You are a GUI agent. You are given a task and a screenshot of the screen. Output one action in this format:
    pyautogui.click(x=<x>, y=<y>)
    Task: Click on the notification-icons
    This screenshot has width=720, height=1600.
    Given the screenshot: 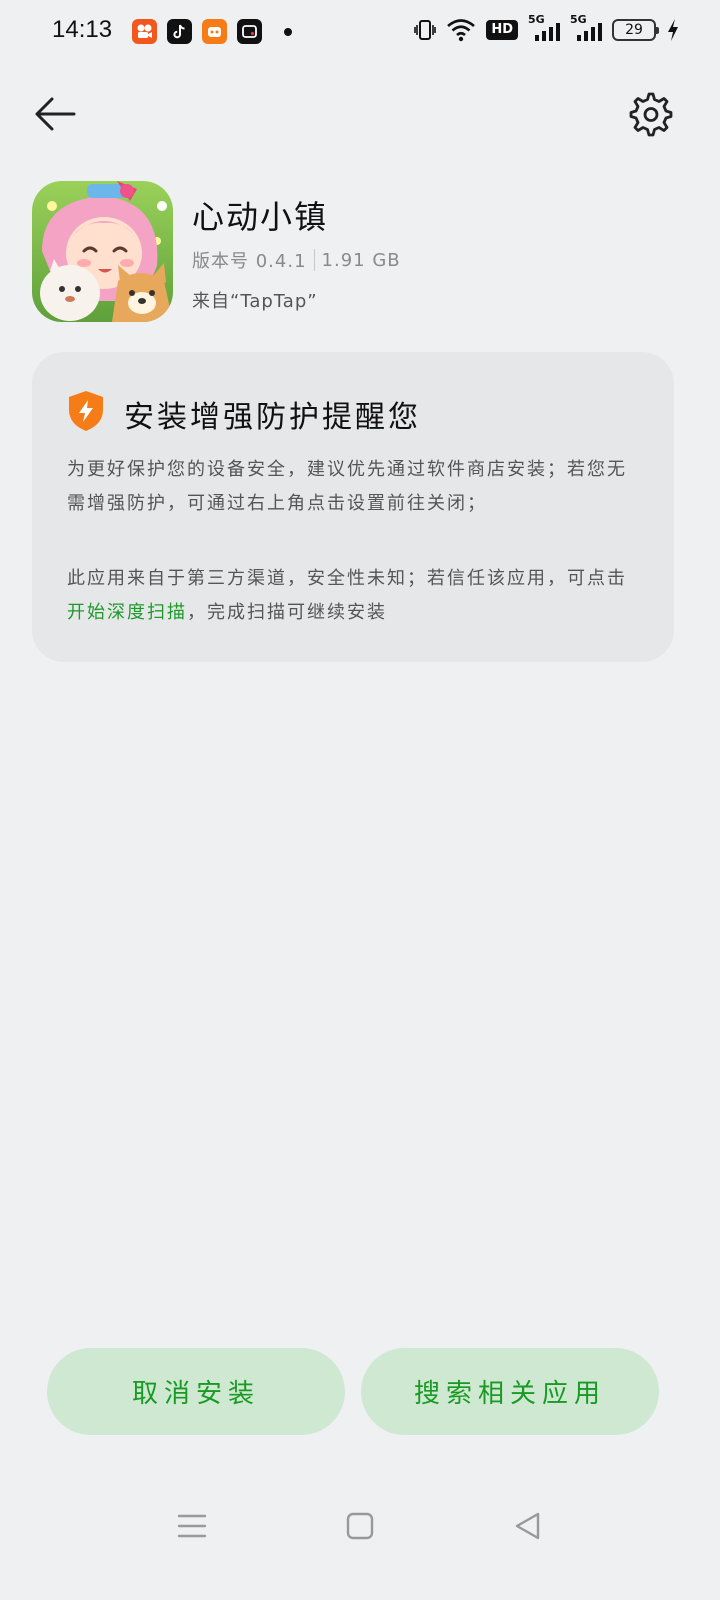 What is the action you would take?
    pyautogui.click(x=212, y=31)
    